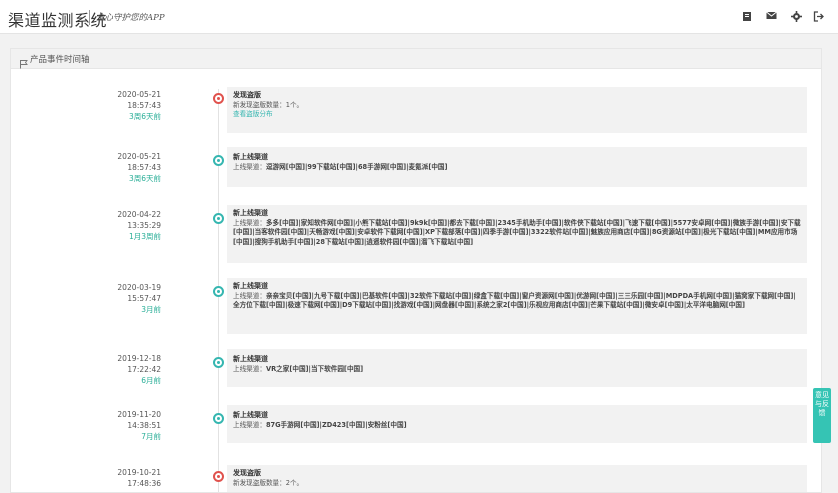 Image resolution: width=838 pixels, height=493 pixels. What do you see at coordinates (139, 225) in the screenshot?
I see `event-datetime: 2020-04-22 13:35:29 1月3周前` at bounding box center [139, 225].